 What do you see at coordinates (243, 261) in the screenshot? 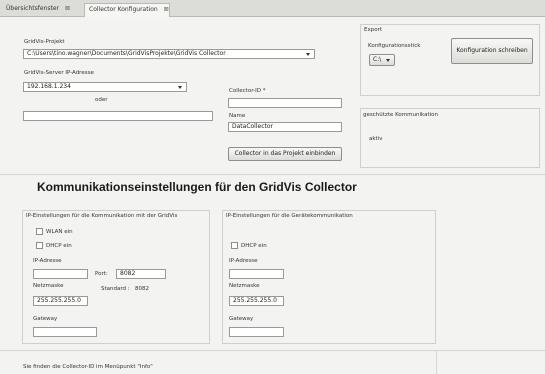
I see `ip-label-right: IP-Adresse` at bounding box center [243, 261].